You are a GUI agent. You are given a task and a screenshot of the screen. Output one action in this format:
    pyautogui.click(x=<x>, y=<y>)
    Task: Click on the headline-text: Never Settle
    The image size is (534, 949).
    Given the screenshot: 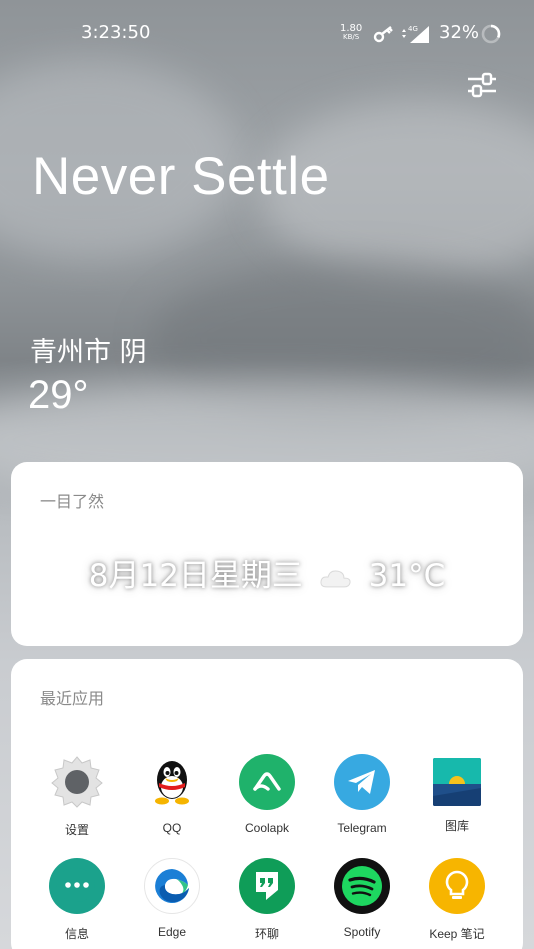 What is the action you would take?
    pyautogui.click(x=181, y=176)
    